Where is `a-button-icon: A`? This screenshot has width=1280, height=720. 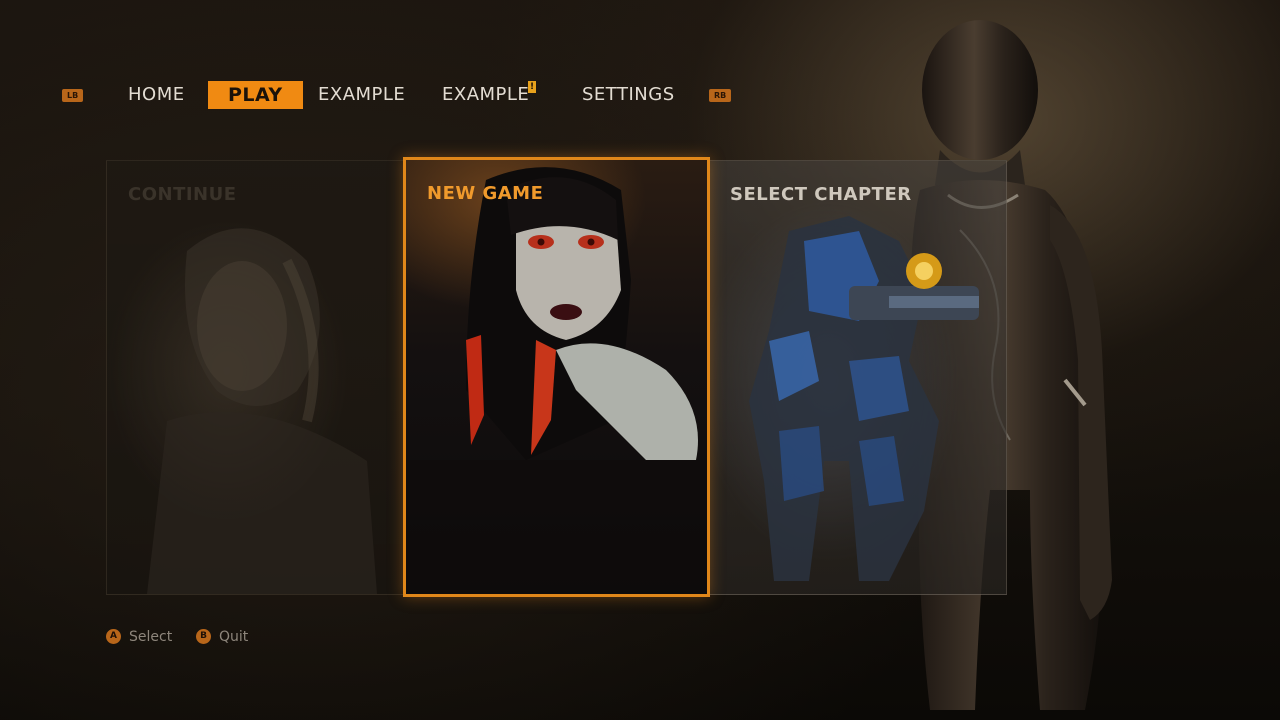 a-button-icon: A is located at coordinates (113, 636).